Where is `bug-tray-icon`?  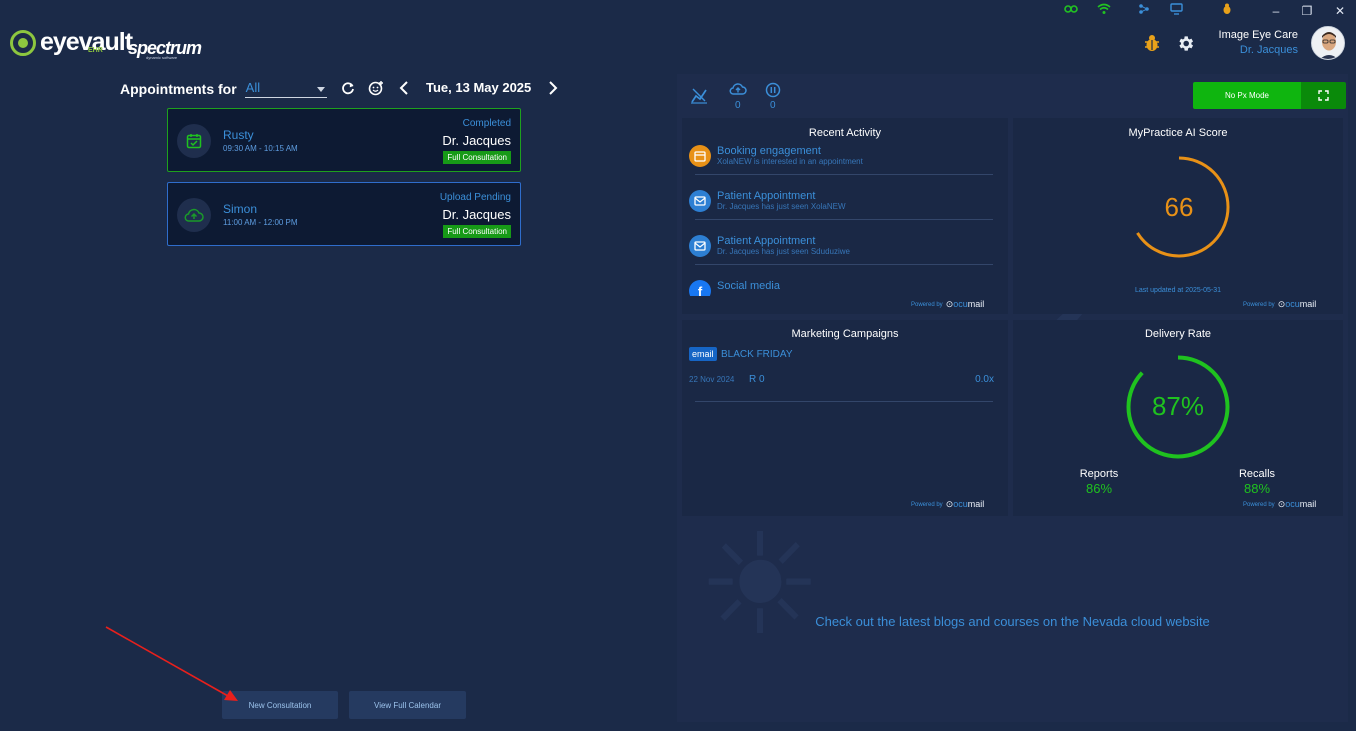 bug-tray-icon is located at coordinates (1227, 9).